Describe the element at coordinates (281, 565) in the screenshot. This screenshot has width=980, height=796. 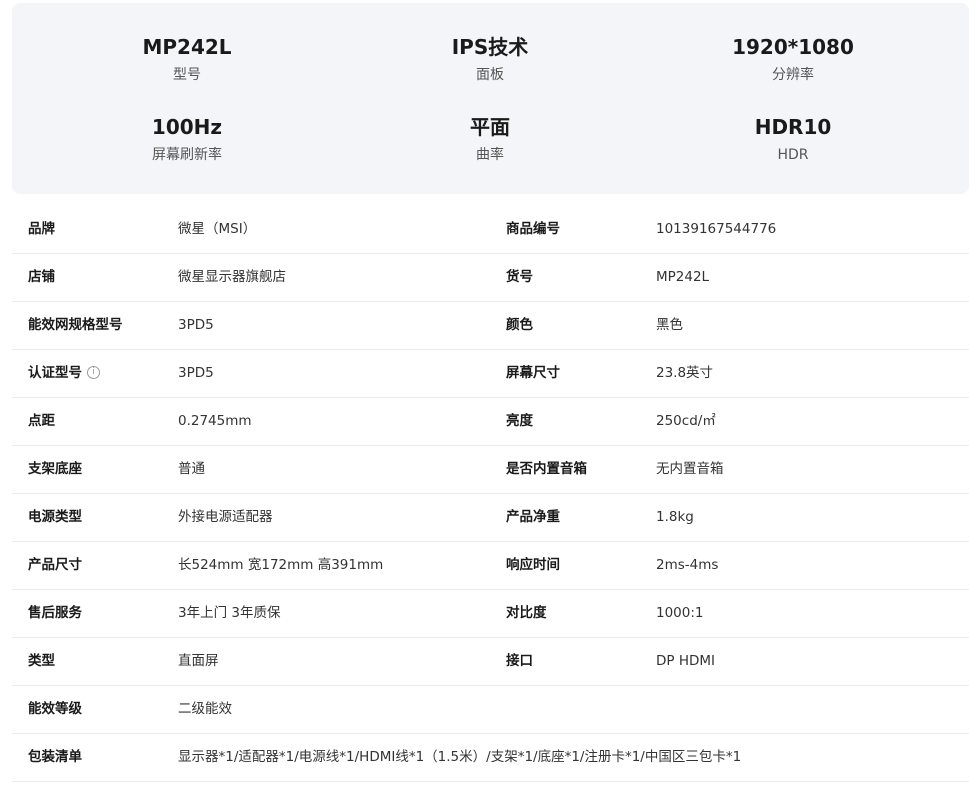
I see `spec-value: 长524mm 宽172mm 高391mm` at that location.